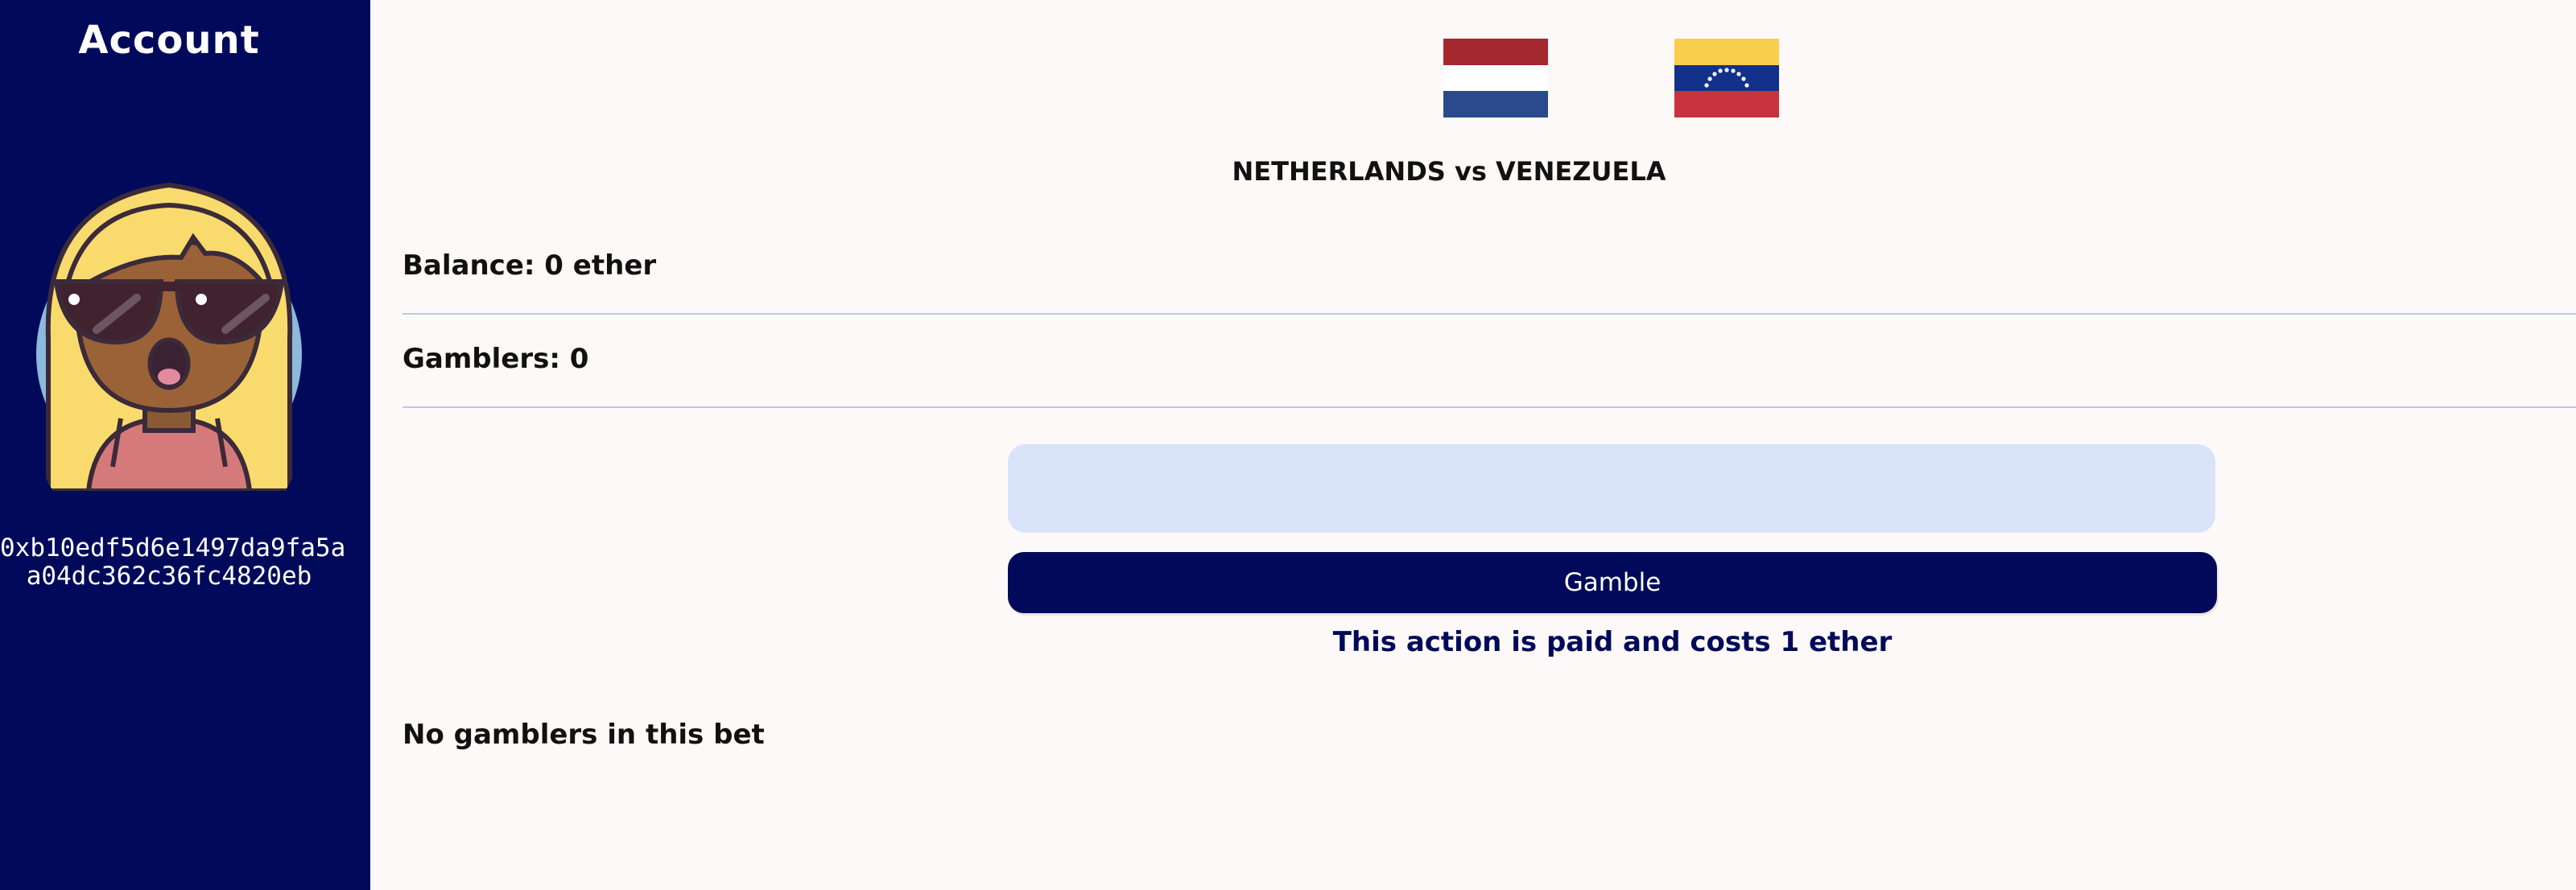 This screenshot has height=890, width=2576. Describe the element at coordinates (1612, 582) in the screenshot. I see `gamble-button: Gamble` at that location.